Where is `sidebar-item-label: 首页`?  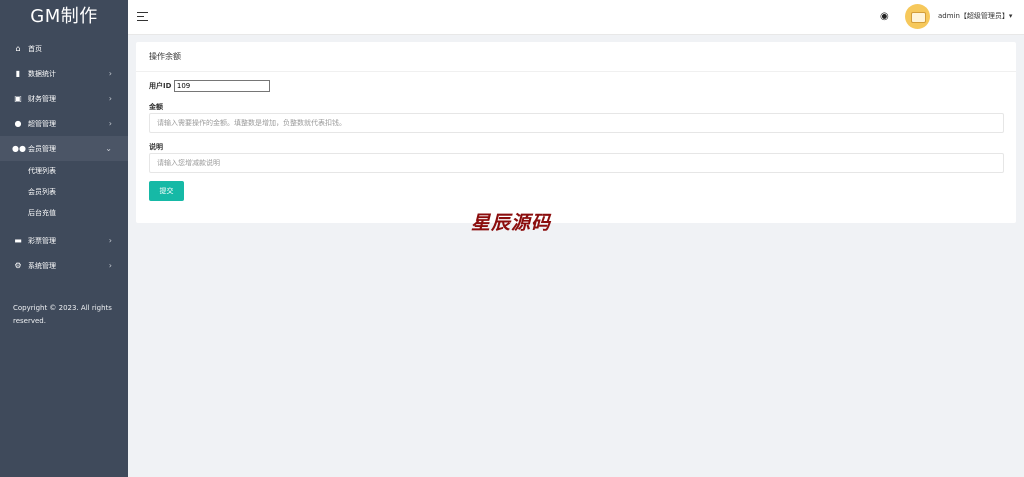 sidebar-item-label: 首页 is located at coordinates (35, 49).